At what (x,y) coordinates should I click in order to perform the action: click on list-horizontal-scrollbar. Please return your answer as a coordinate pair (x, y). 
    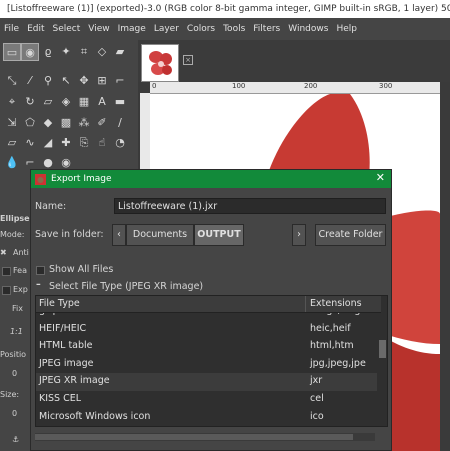
    Looking at the image, I should click on (205, 437).